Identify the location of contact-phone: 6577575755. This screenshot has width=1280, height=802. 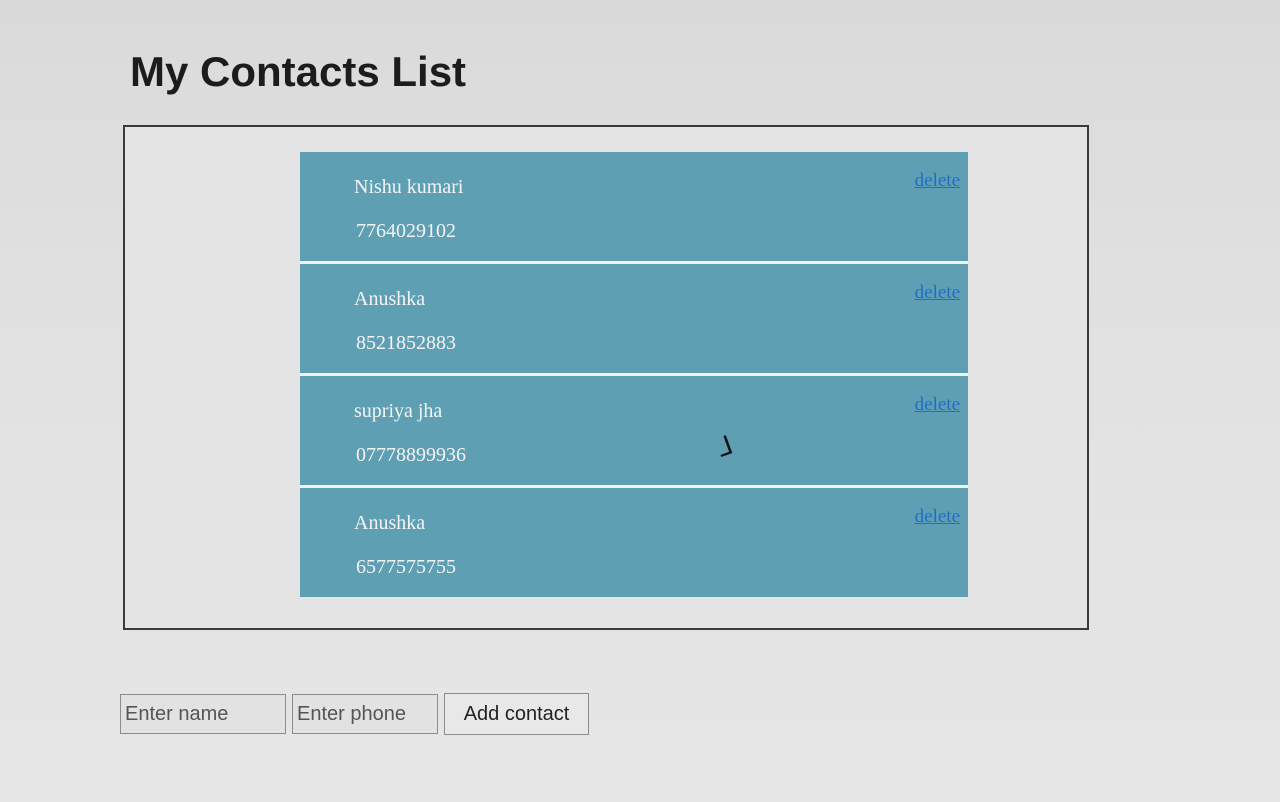
(406, 567).